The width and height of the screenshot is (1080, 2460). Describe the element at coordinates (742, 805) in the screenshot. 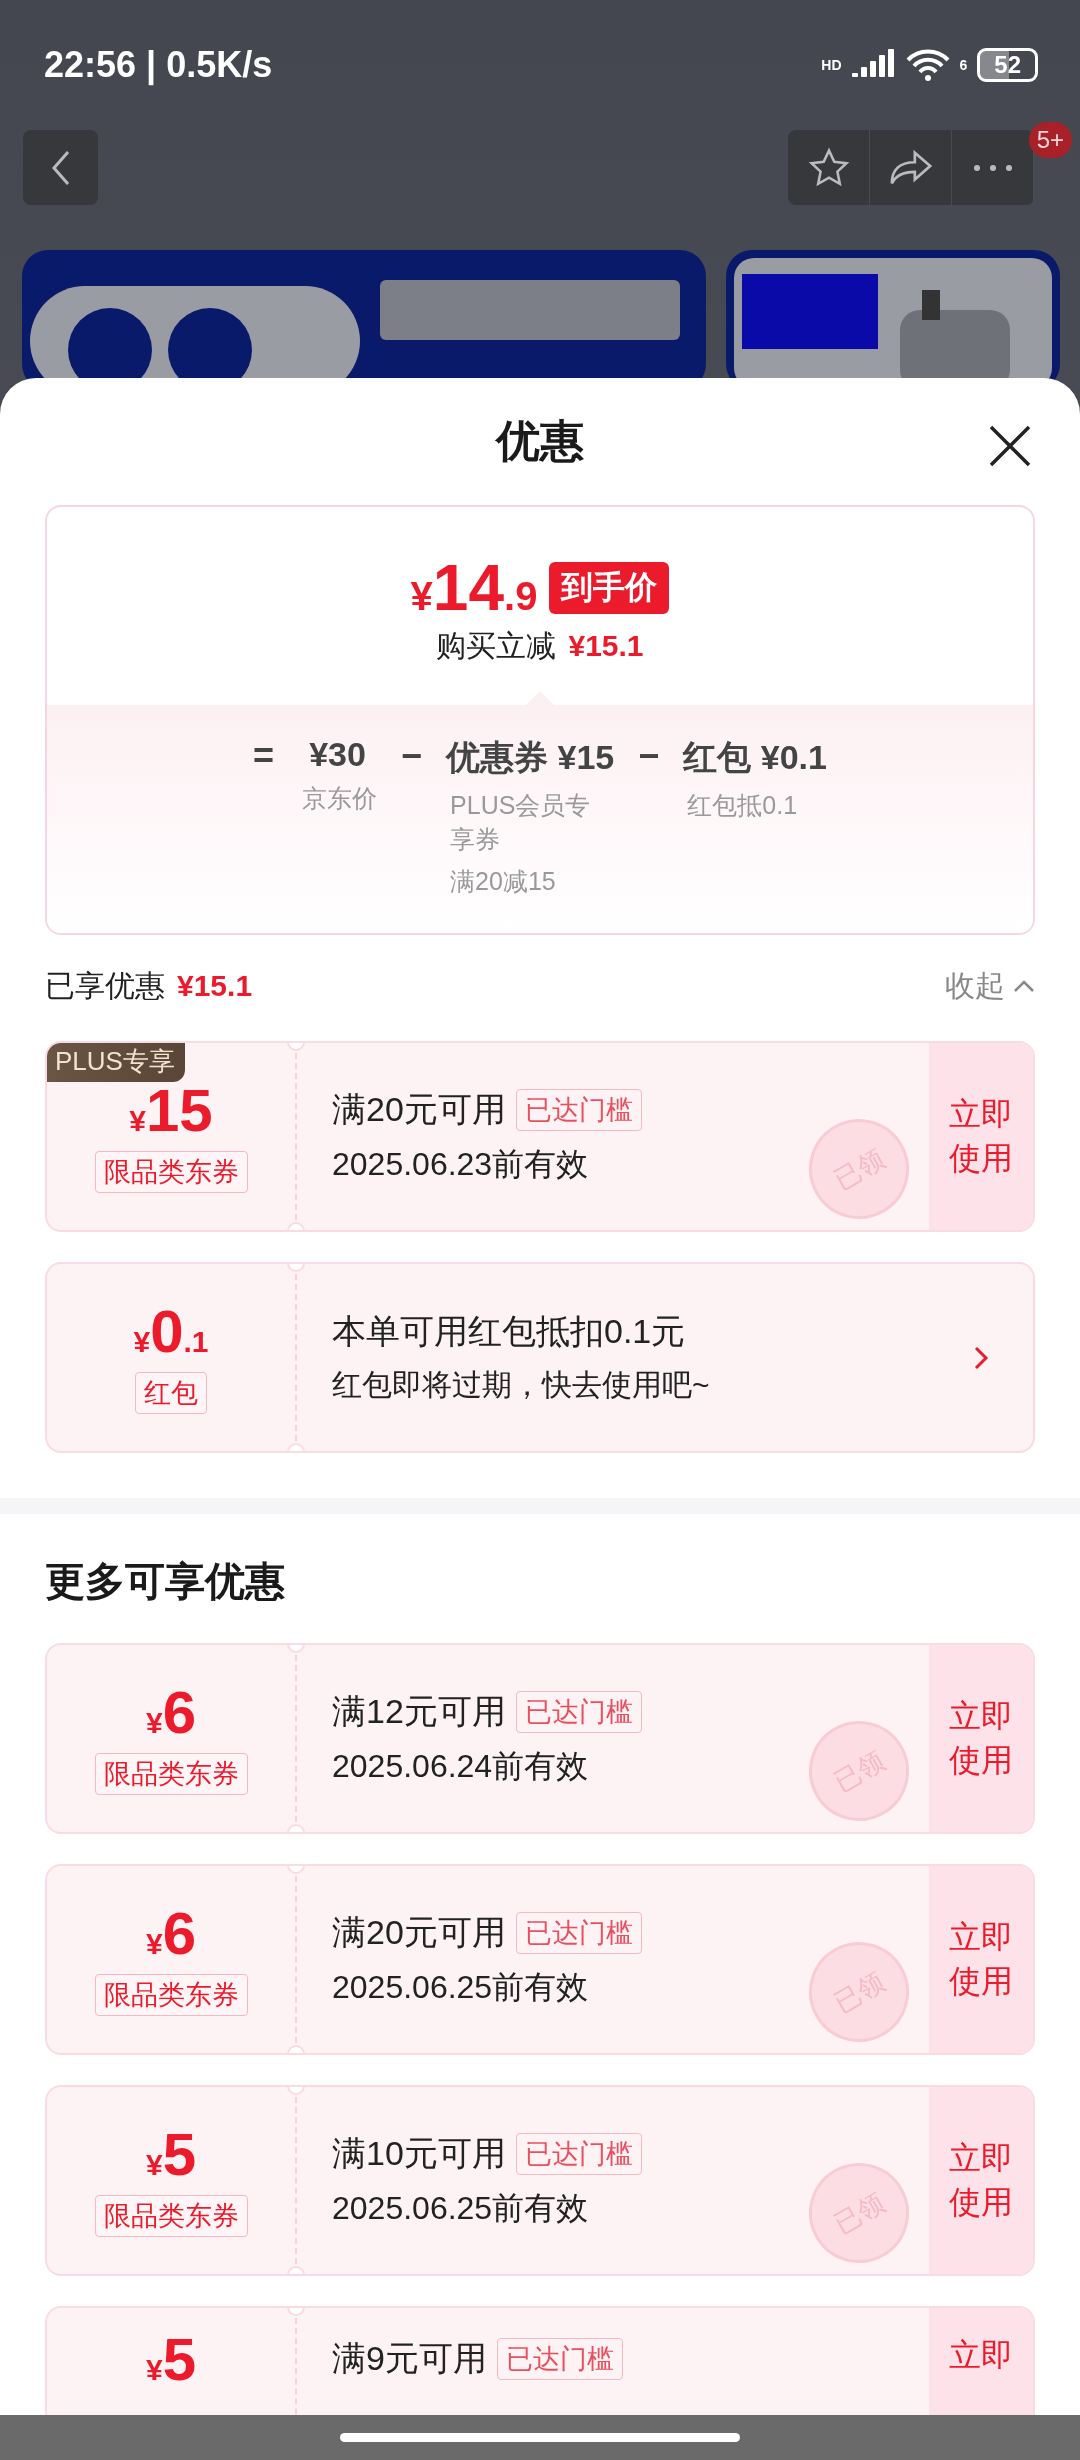

I see `formula-note: 红包抵0.1` at that location.